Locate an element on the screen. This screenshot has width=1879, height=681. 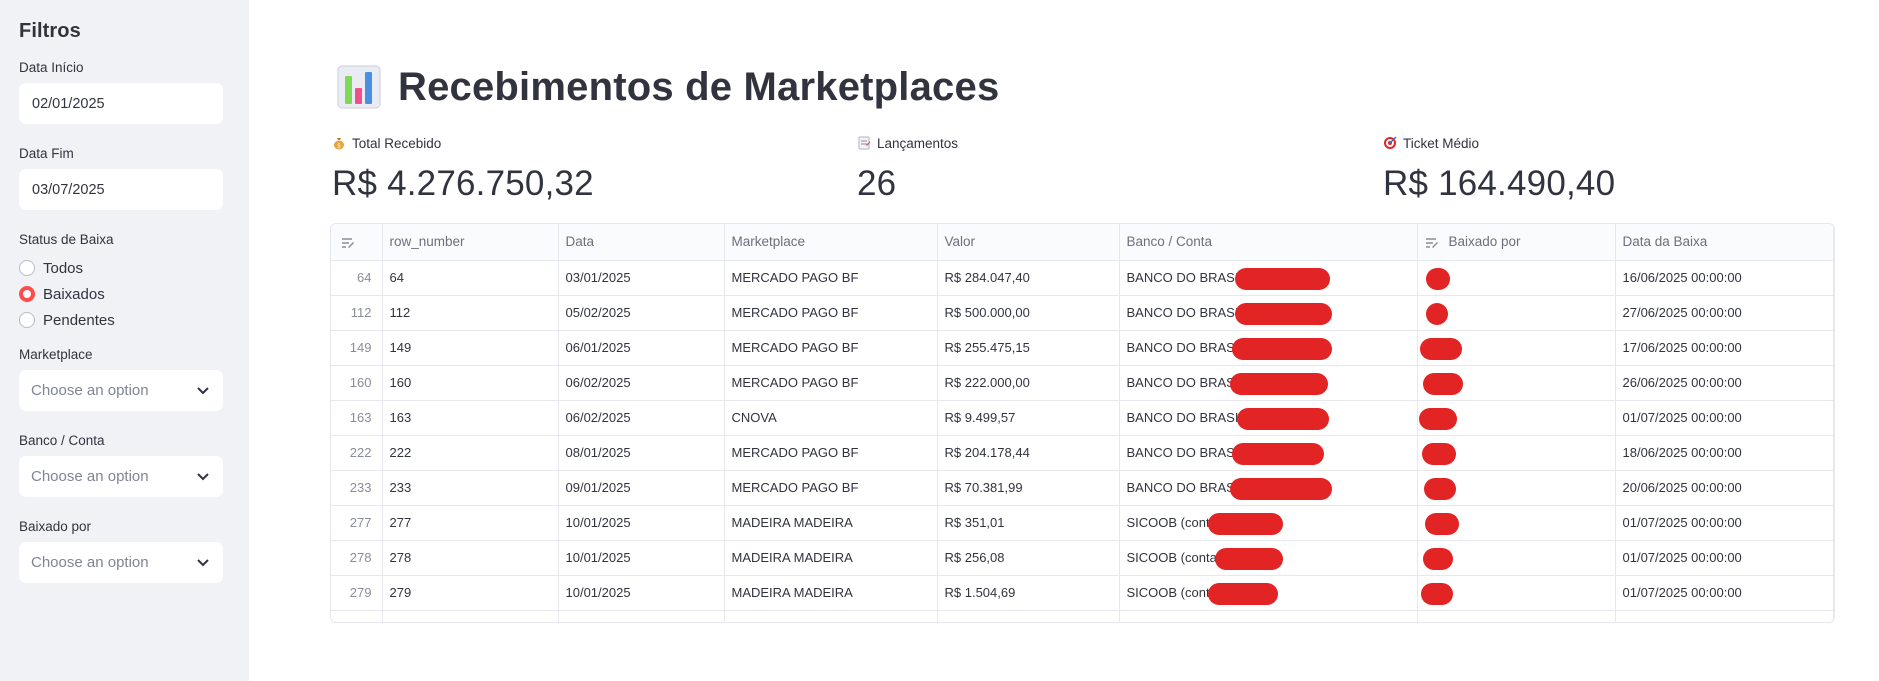
date-cell: 08/01/2025 is located at coordinates (641, 453).